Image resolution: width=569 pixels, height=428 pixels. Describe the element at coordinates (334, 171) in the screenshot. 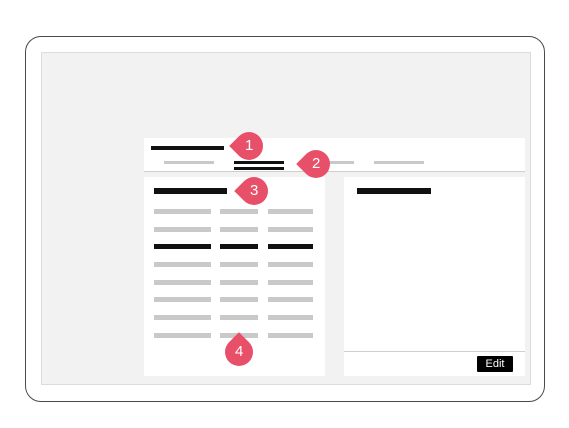

I see `header-divider` at that location.